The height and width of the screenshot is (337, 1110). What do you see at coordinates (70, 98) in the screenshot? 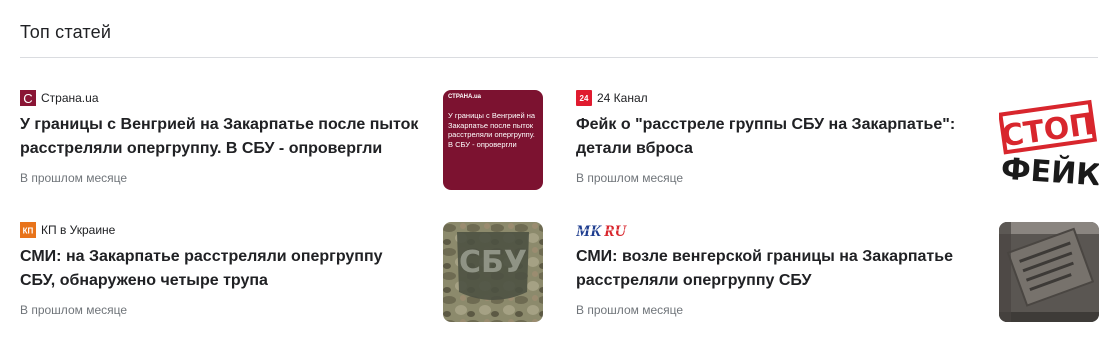
I see `source-name: Страна.ua` at bounding box center [70, 98].